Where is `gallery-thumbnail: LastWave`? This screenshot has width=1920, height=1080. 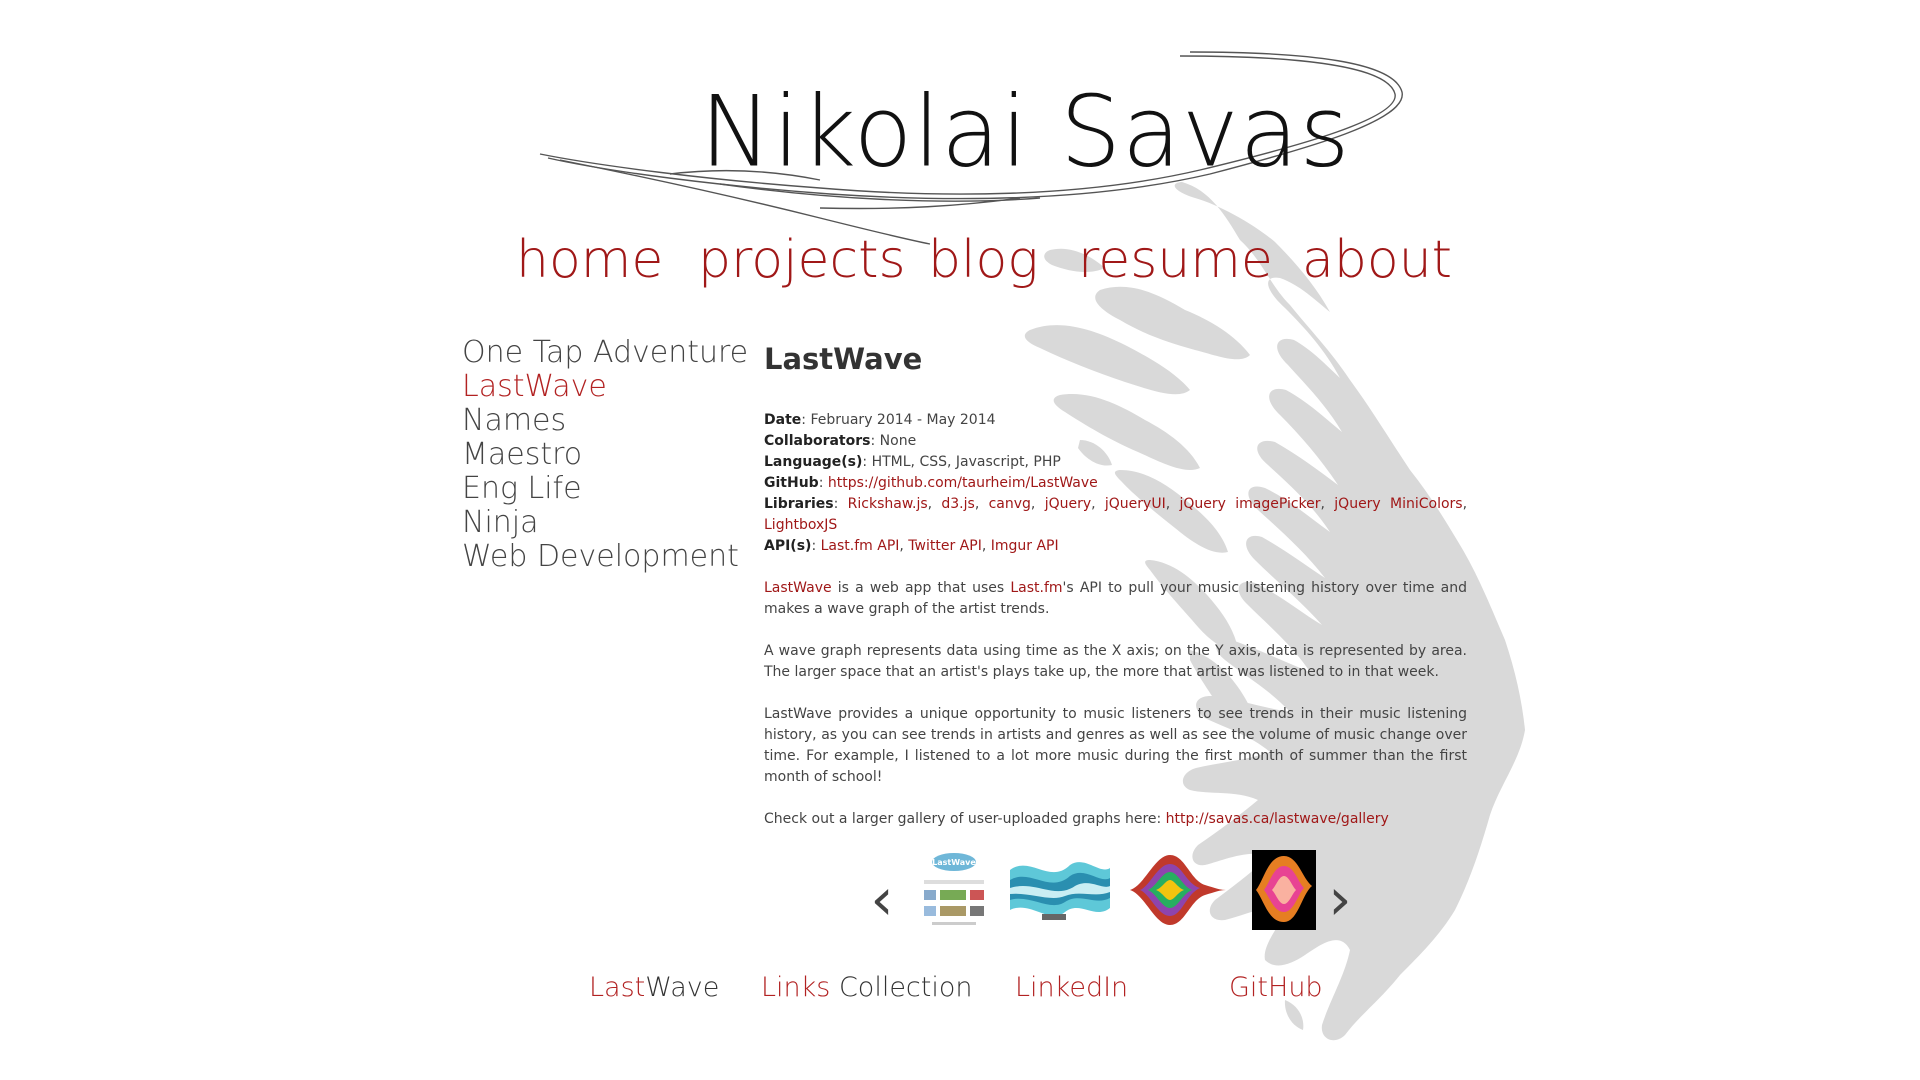
gallery-thumbnail: LastWave is located at coordinates (954, 890).